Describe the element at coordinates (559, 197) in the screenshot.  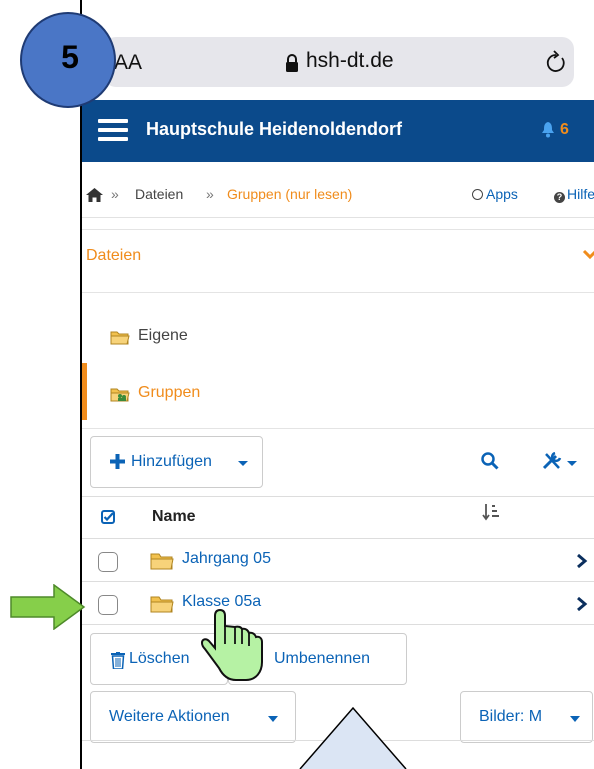
I see `help-icon: ?` at that location.